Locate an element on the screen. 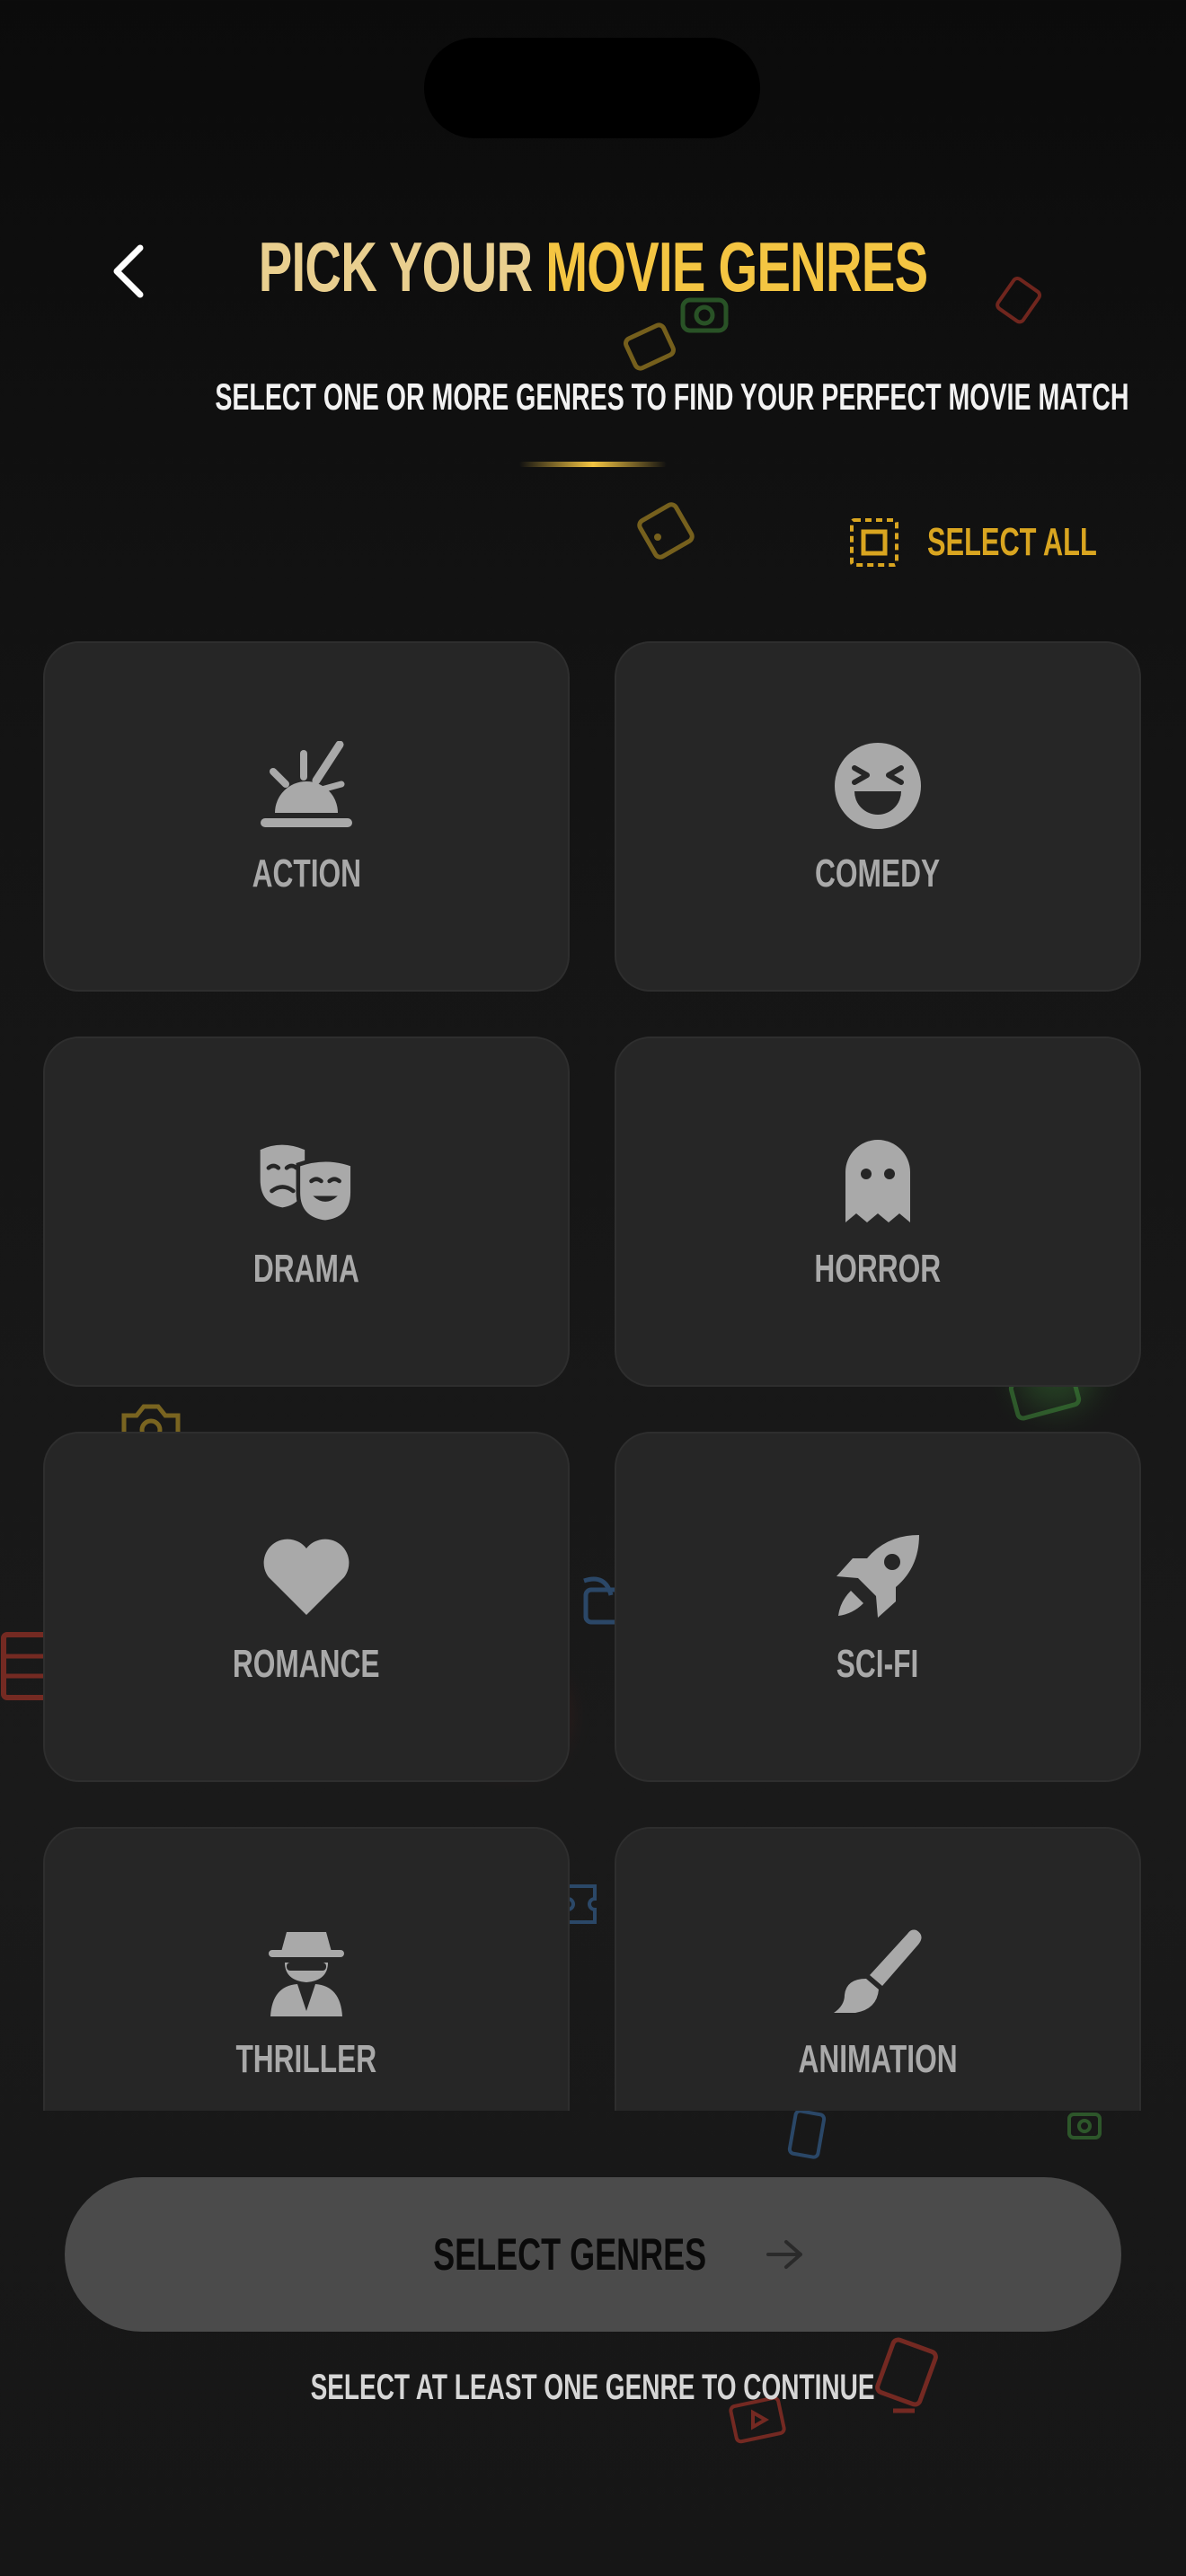 The height and width of the screenshot is (2576, 1186). helper-text-content: SELECT AT LEAST ONE GENRE TO CONTINUE is located at coordinates (593, 2387).